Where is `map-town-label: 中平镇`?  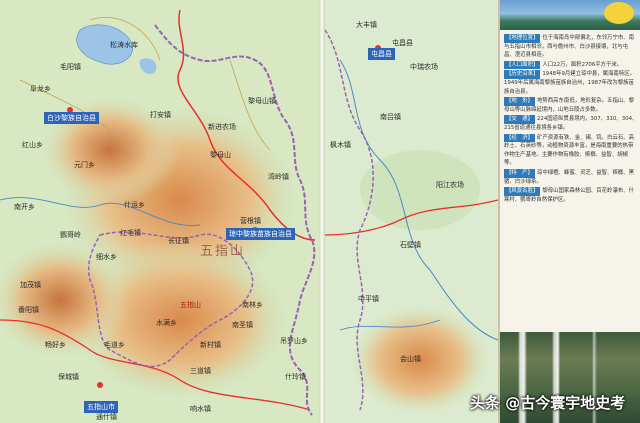 map-town-label: 中平镇 is located at coordinates (368, 299).